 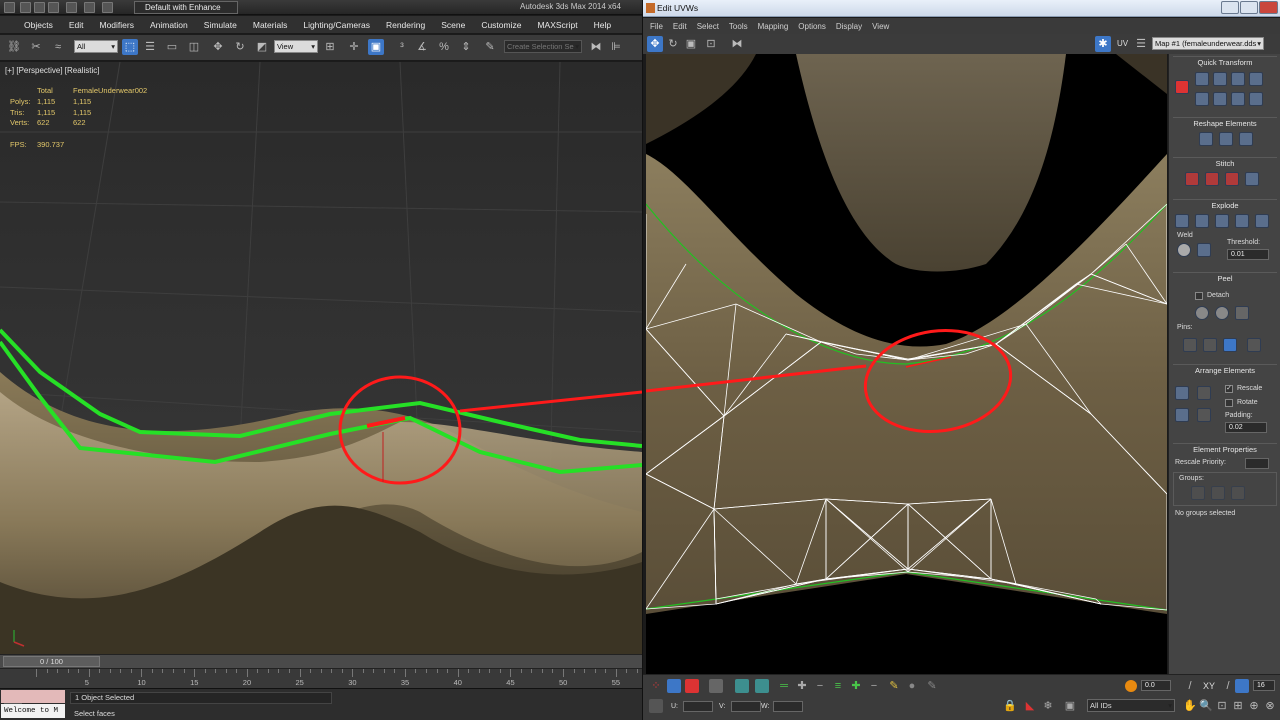 What do you see at coordinates (194, 47) in the screenshot?
I see `window-crossing-icon: ◫` at bounding box center [194, 47].